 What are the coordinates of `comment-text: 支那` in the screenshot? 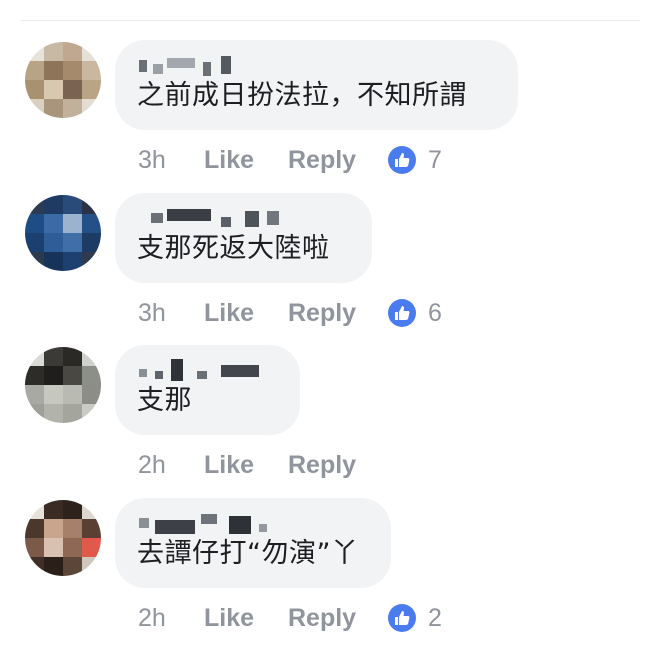 It's located at (164, 400).